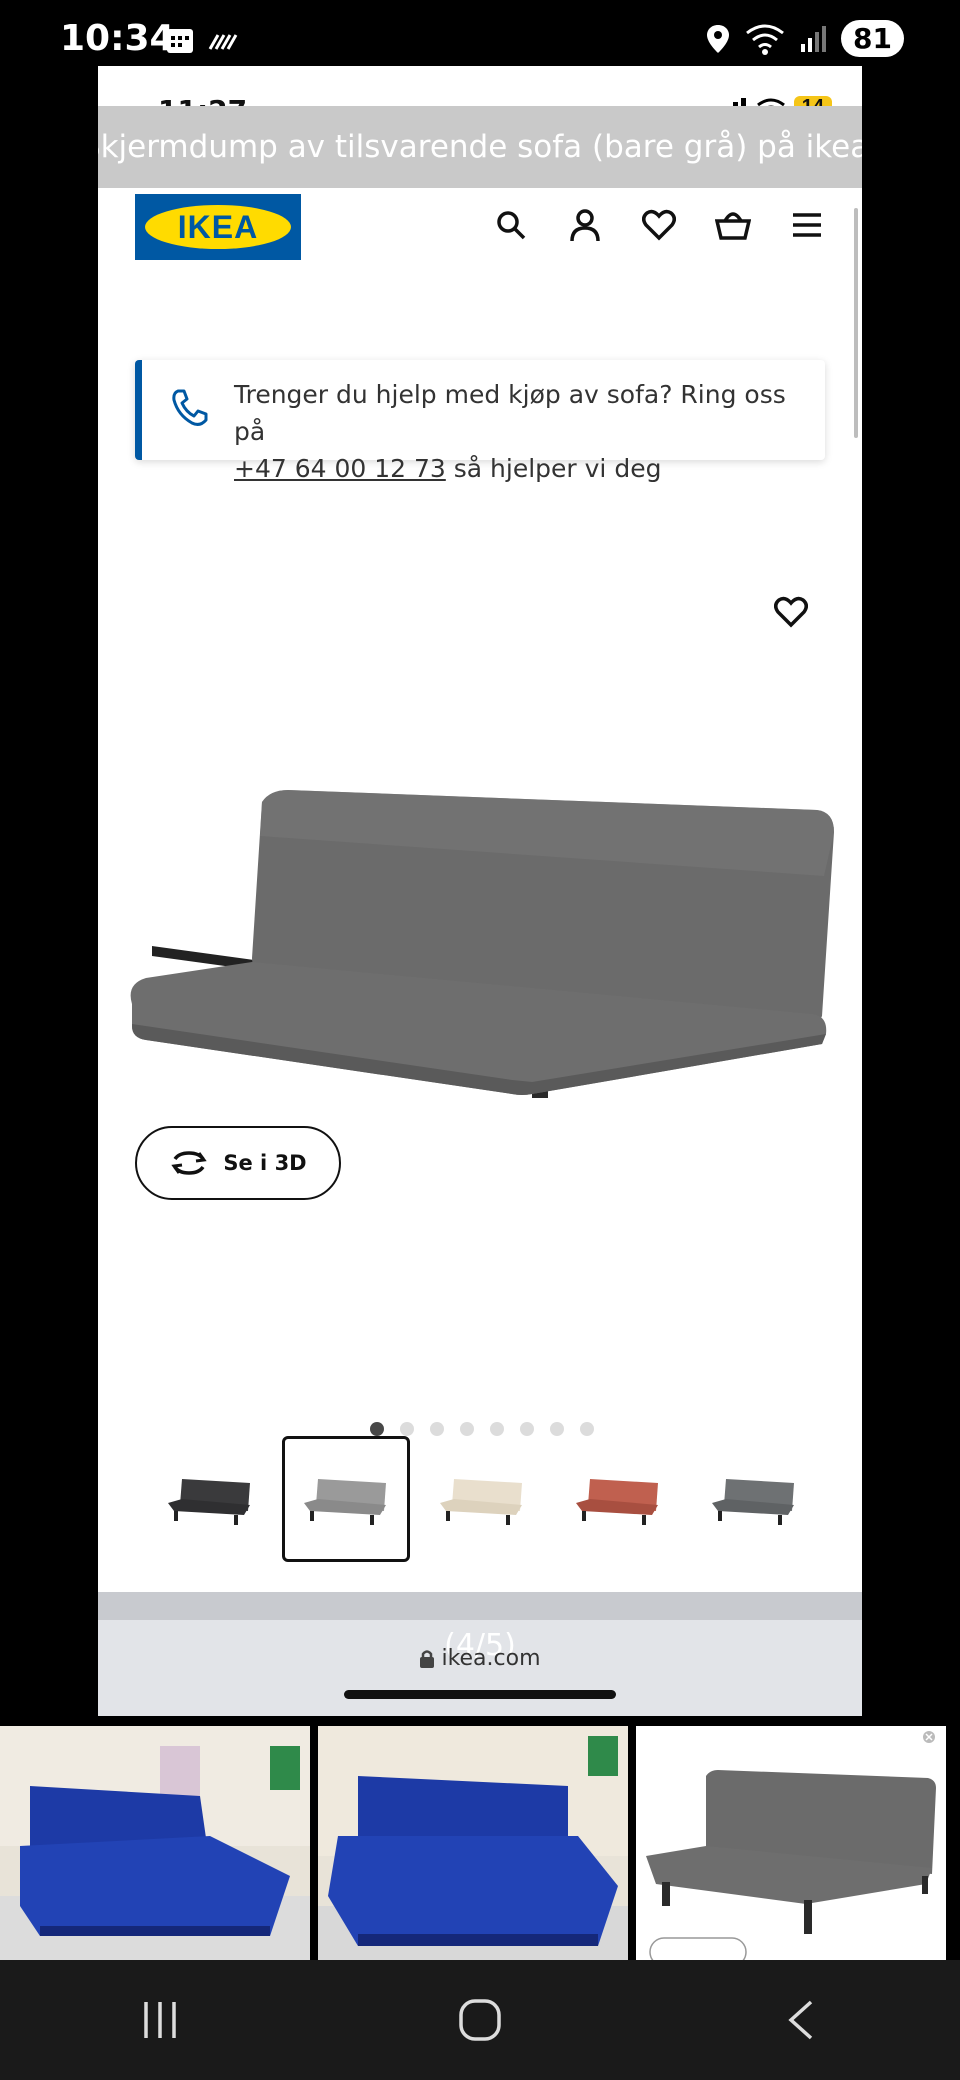 This screenshot has width=960, height=2080. I want to click on home-icon, so click(480, 2020).